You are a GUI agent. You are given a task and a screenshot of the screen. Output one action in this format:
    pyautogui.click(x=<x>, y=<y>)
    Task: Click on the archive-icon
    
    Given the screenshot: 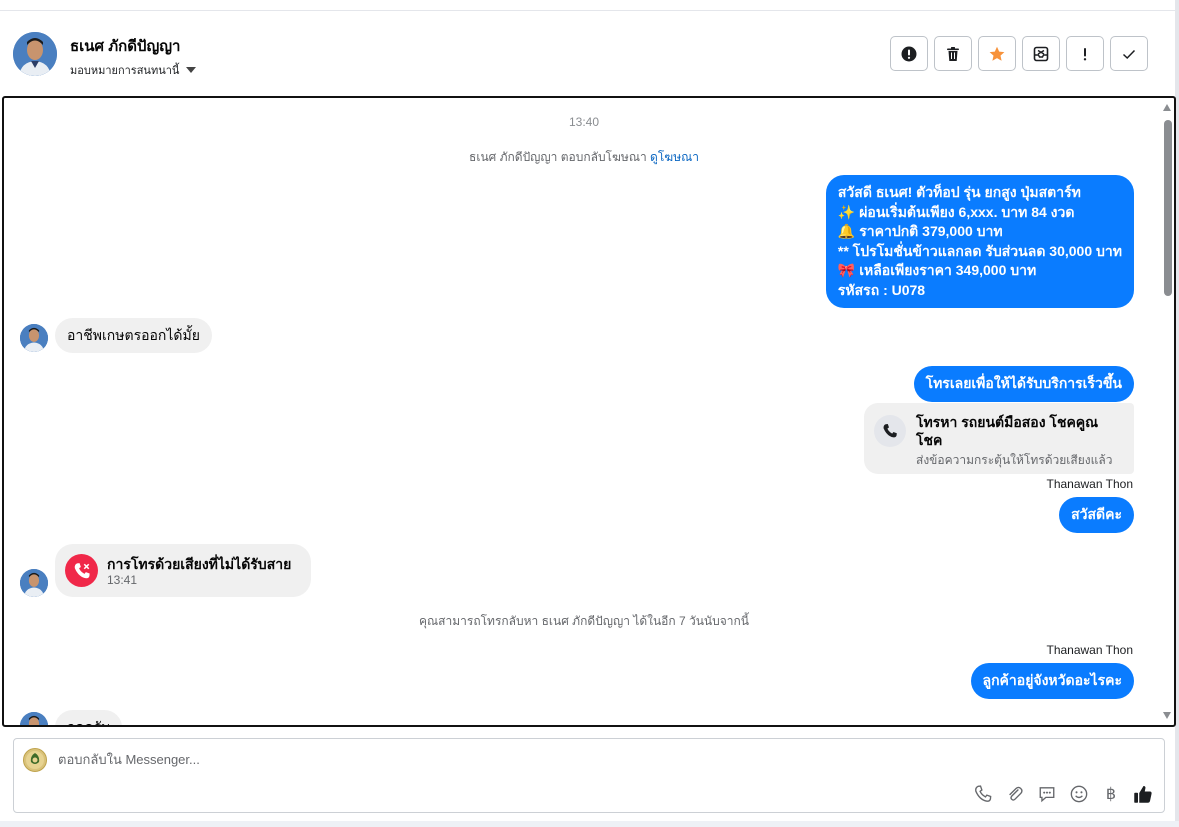 What is the action you would take?
    pyautogui.click(x=1041, y=53)
    